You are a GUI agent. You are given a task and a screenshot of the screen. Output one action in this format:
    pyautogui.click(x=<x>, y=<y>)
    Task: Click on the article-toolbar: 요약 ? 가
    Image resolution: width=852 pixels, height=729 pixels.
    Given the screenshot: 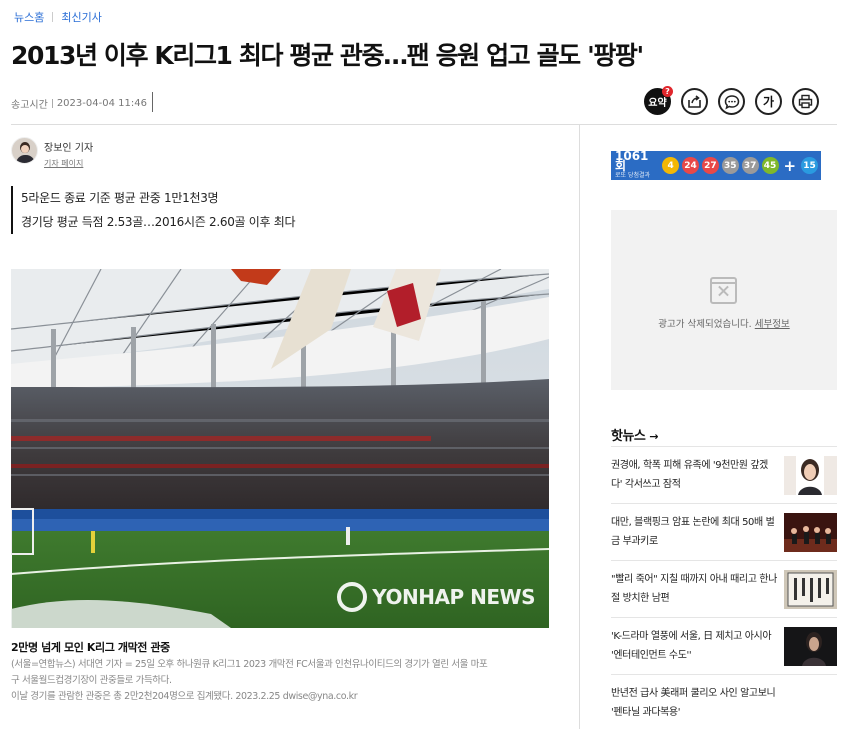 What is the action you would take?
    pyautogui.click(x=736, y=100)
    